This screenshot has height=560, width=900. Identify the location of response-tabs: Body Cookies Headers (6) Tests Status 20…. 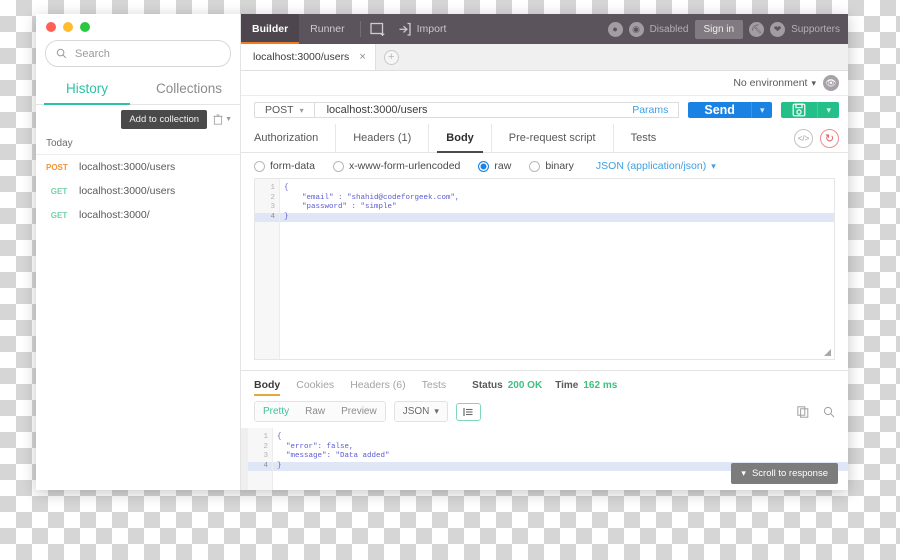
(544, 386).